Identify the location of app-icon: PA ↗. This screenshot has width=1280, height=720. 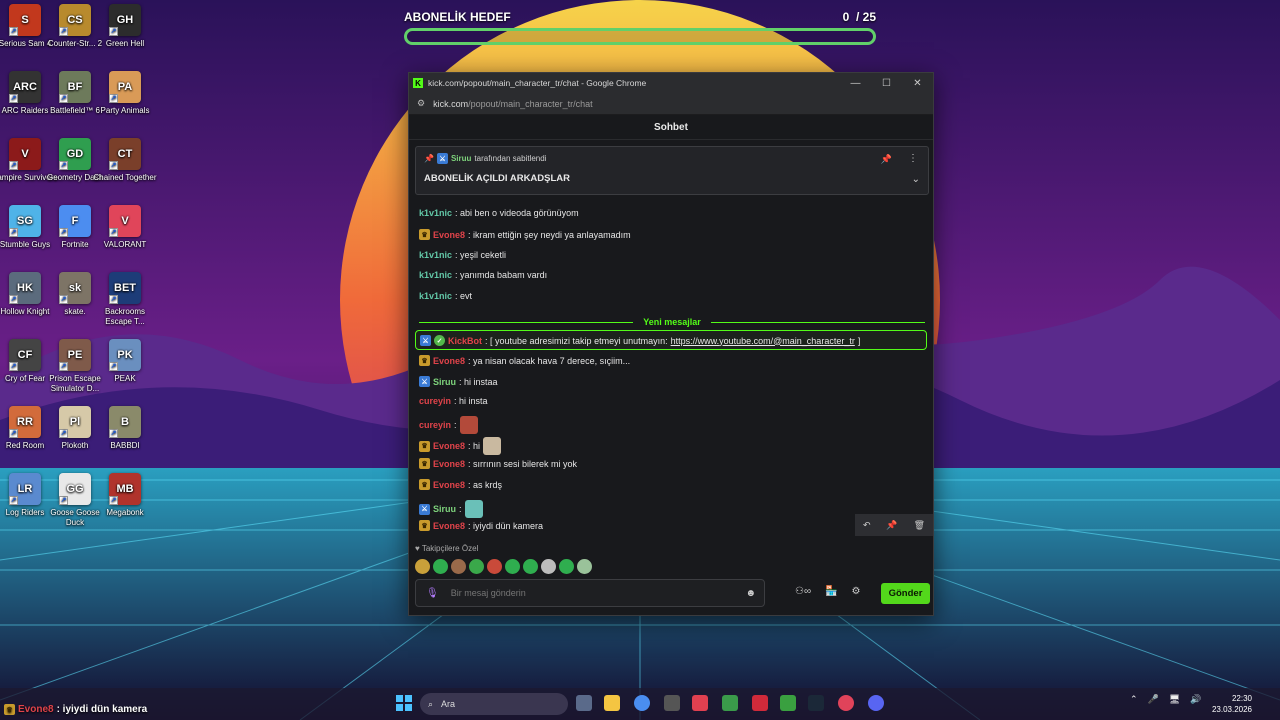
(125, 87).